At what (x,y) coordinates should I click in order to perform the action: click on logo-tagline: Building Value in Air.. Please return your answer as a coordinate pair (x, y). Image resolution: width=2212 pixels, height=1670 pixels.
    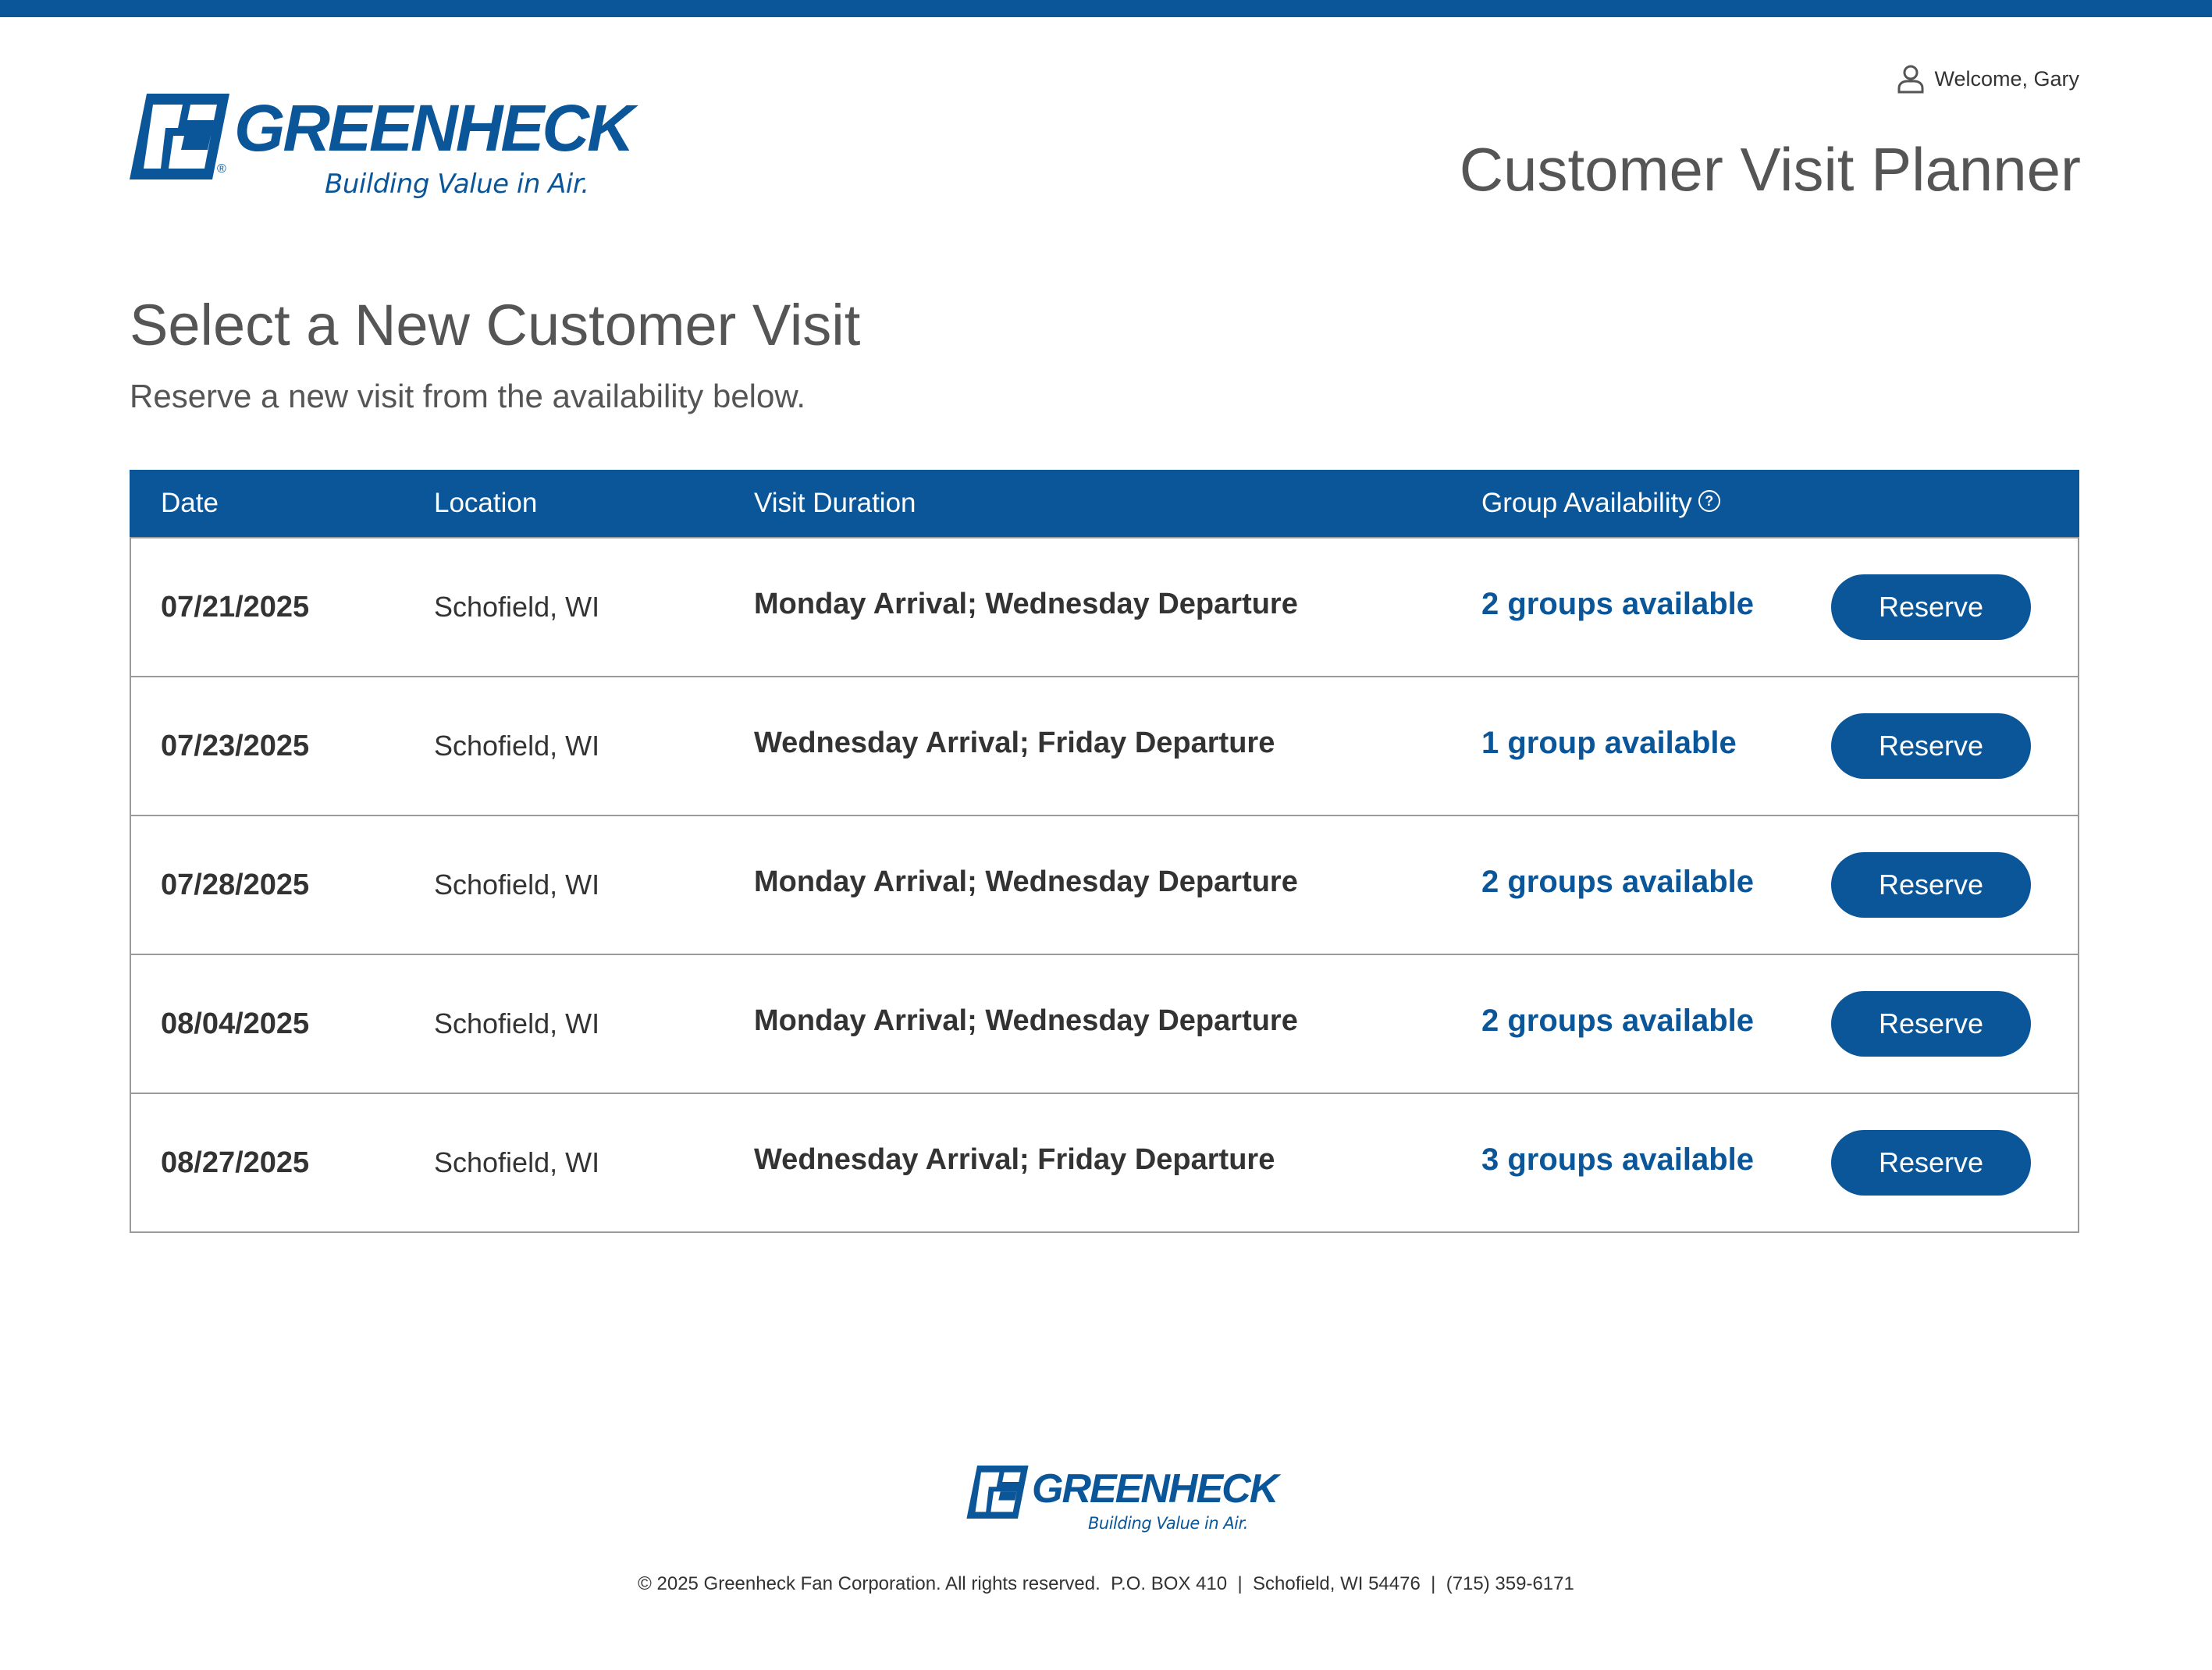
    Looking at the image, I should click on (457, 184).